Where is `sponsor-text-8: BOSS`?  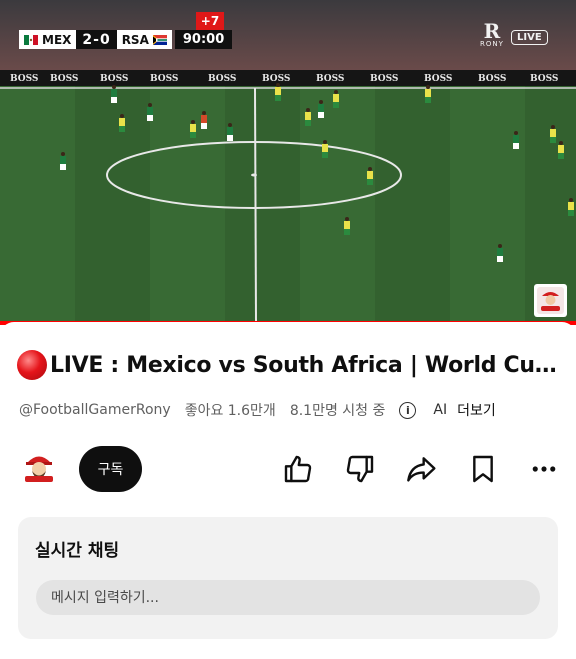 sponsor-text-8: BOSS is located at coordinates (438, 79).